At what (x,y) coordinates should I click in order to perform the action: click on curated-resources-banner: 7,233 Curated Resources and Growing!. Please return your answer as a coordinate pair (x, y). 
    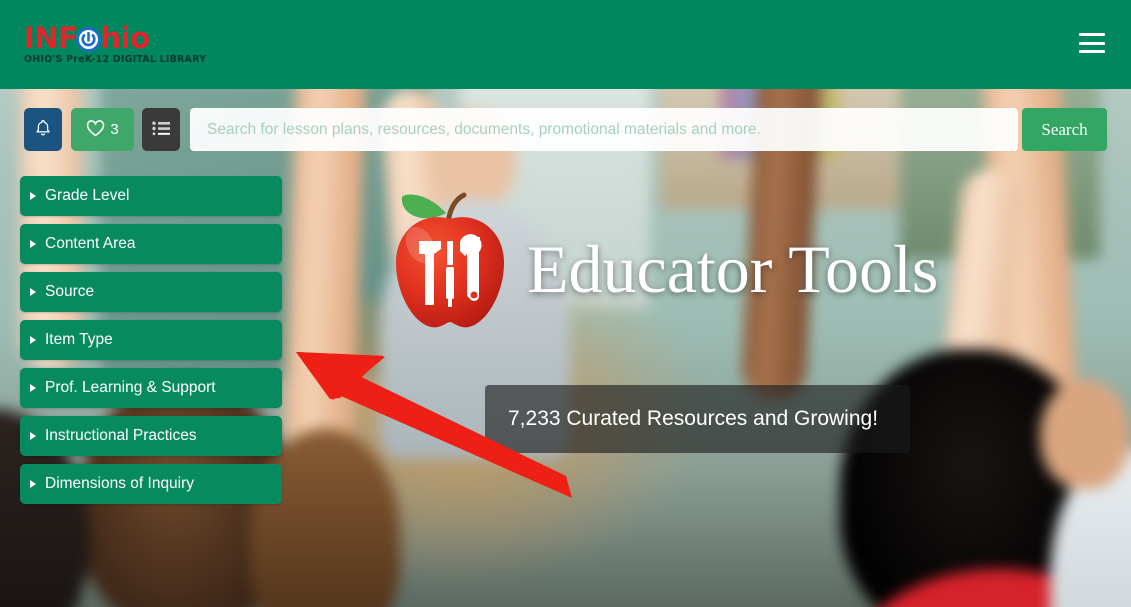
    Looking at the image, I should click on (697, 419).